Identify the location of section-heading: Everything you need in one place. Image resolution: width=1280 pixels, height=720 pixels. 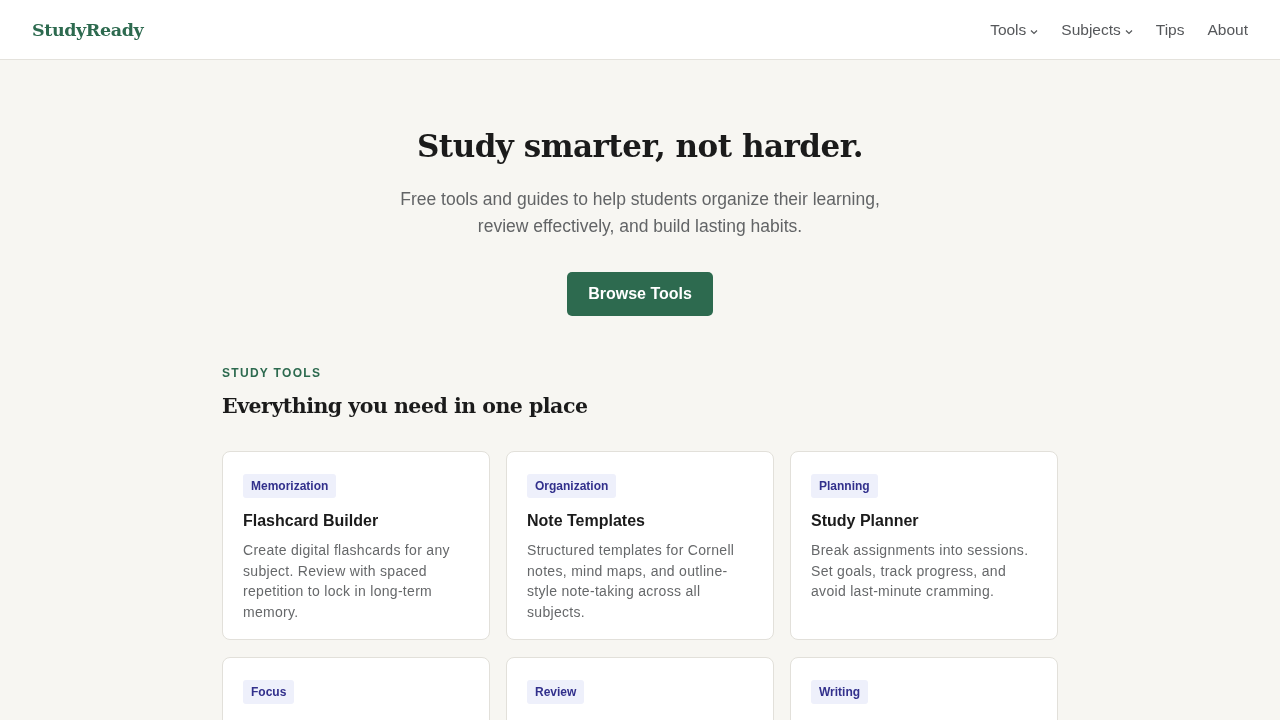
(405, 406).